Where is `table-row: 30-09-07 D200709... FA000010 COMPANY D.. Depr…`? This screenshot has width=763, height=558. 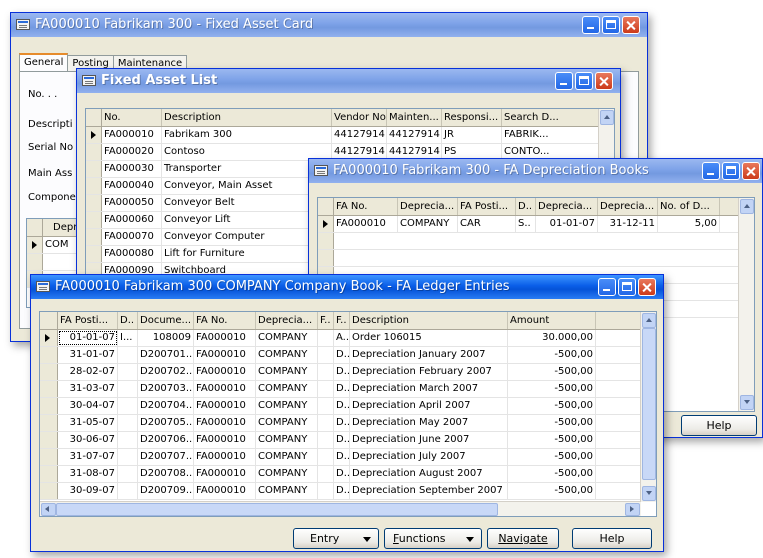 table-row: 30-09-07 D200709... FA000010 COMPANY D.. Depr… is located at coordinates (348, 491).